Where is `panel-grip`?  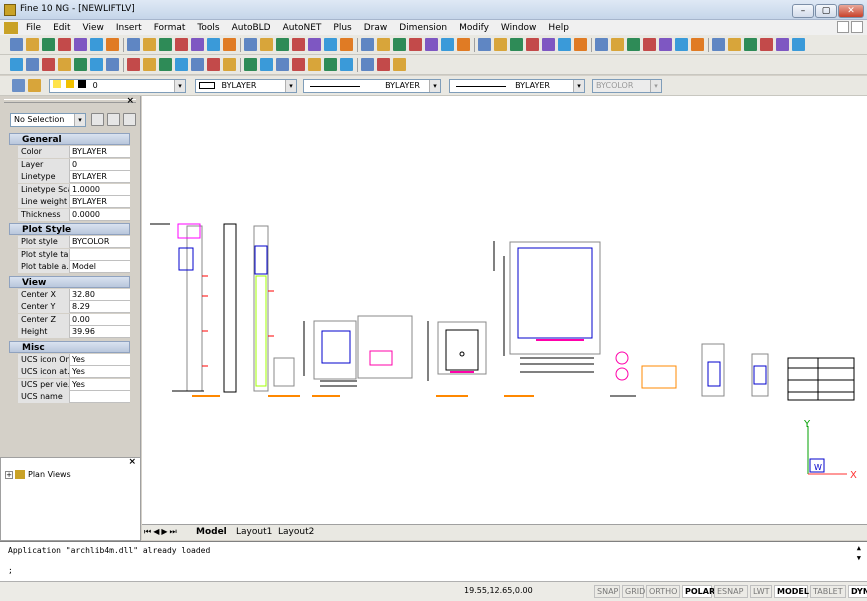
panel-grip is located at coordinates (70, 101).